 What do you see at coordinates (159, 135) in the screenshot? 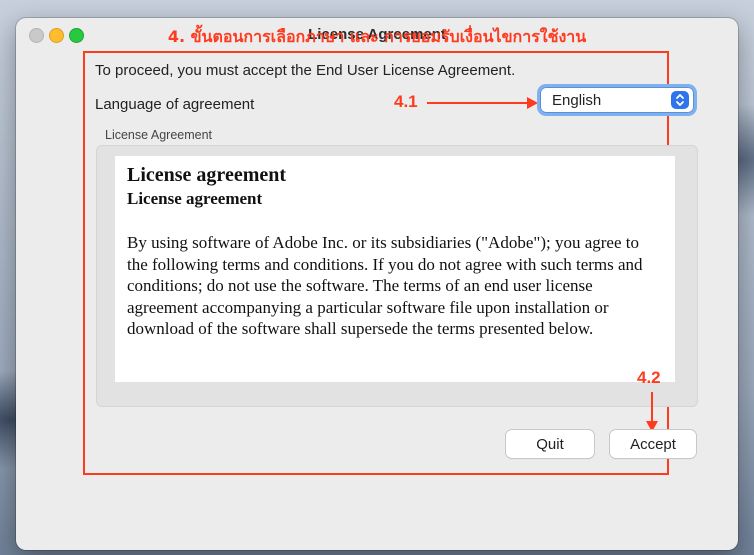
I see `license-group-label: License Agreement` at bounding box center [159, 135].